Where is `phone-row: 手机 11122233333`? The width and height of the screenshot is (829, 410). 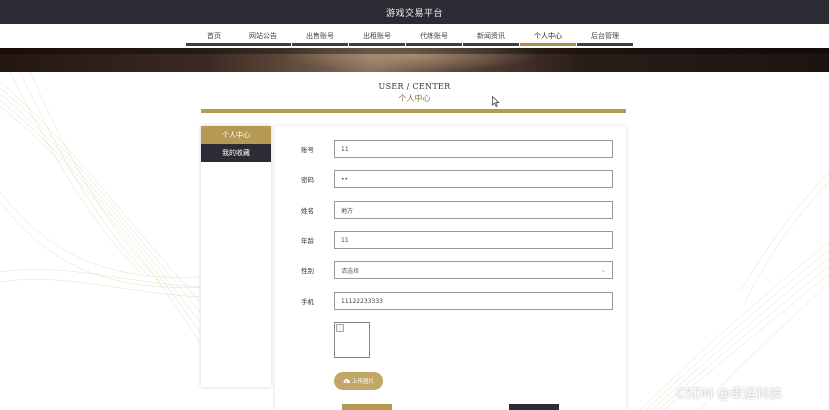 phone-row: 手机 11122233333 is located at coordinates (450, 301).